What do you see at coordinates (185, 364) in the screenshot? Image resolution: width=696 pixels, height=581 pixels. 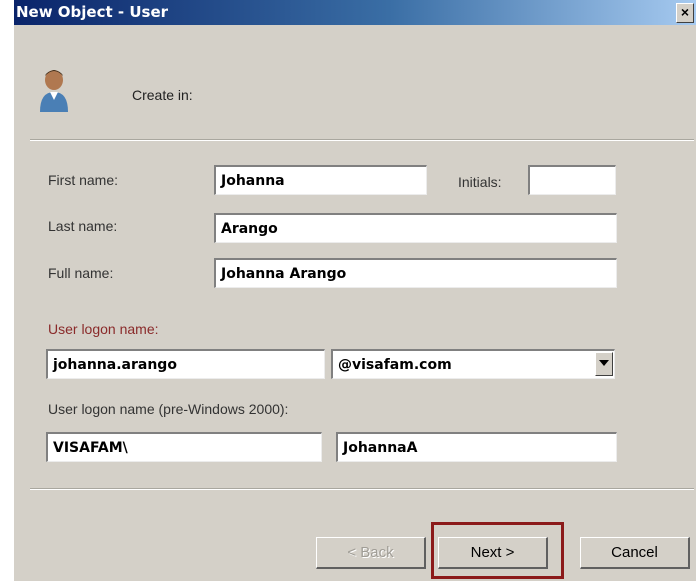 I see `logon-name-field: johanna.arango` at bounding box center [185, 364].